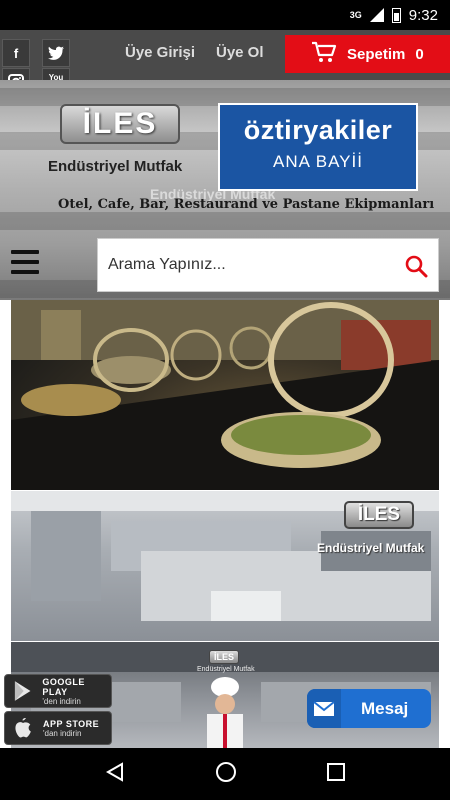 Image resolution: width=450 pixels, height=800 pixels. I want to click on google-play-sub: 'den indirin, so click(61, 701).